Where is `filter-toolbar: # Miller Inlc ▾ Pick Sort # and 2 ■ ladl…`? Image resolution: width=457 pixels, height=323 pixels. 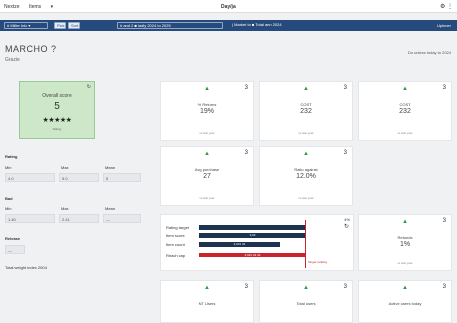 filter-toolbar: # Miller Inlc ▾ Pick Sort # and 2 ■ ladl… is located at coordinates (228, 25).